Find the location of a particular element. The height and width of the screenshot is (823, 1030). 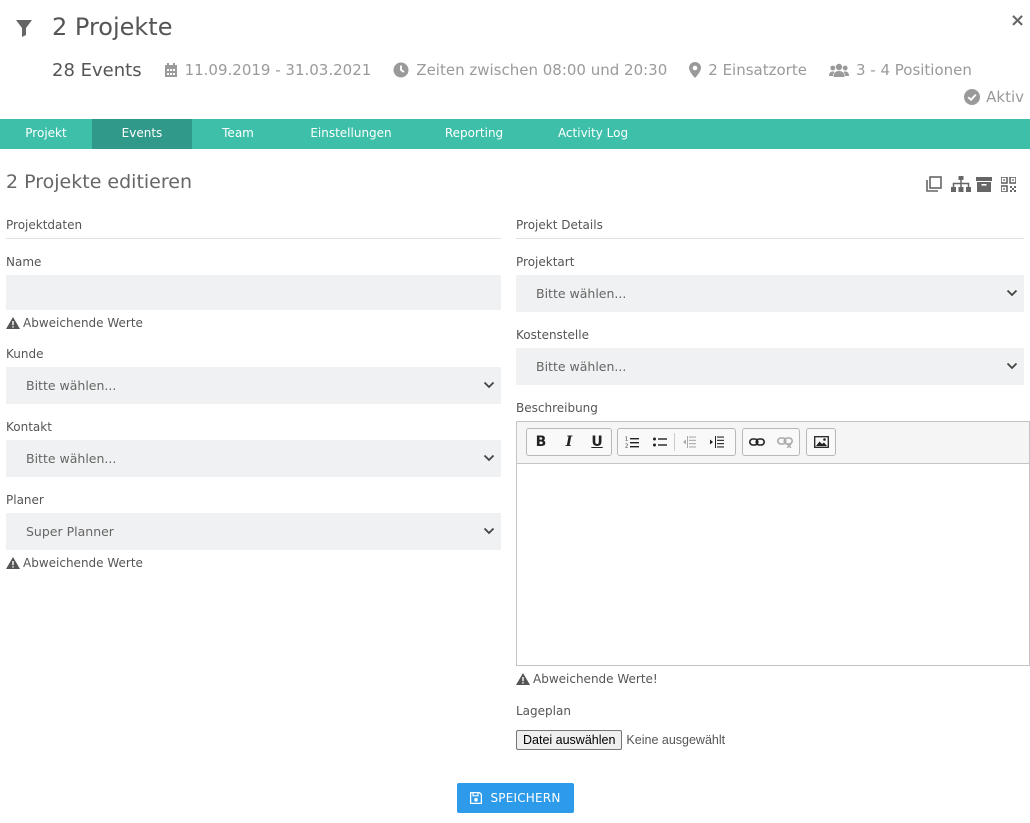

image-button is located at coordinates (821, 442).